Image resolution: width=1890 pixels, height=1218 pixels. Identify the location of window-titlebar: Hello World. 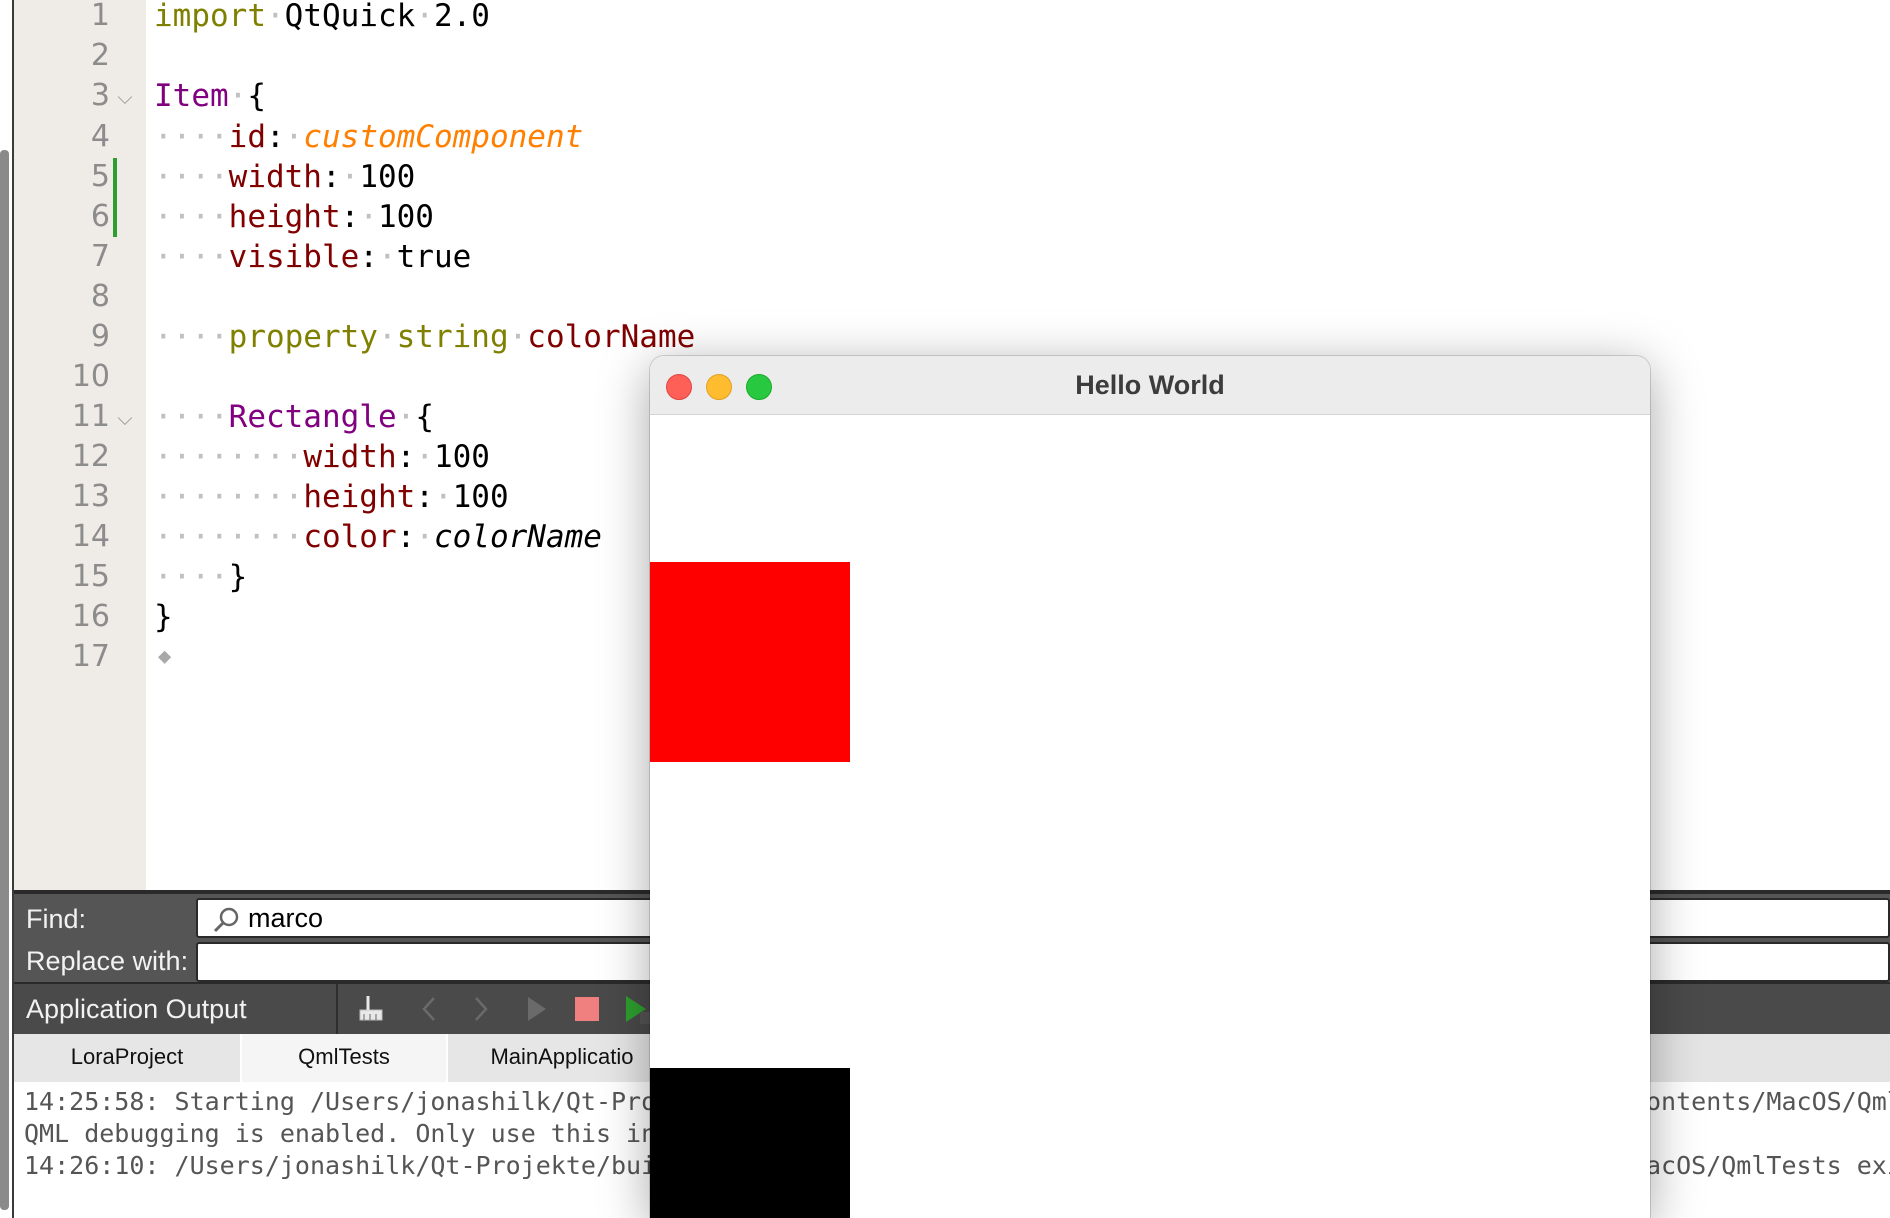
(1150, 385).